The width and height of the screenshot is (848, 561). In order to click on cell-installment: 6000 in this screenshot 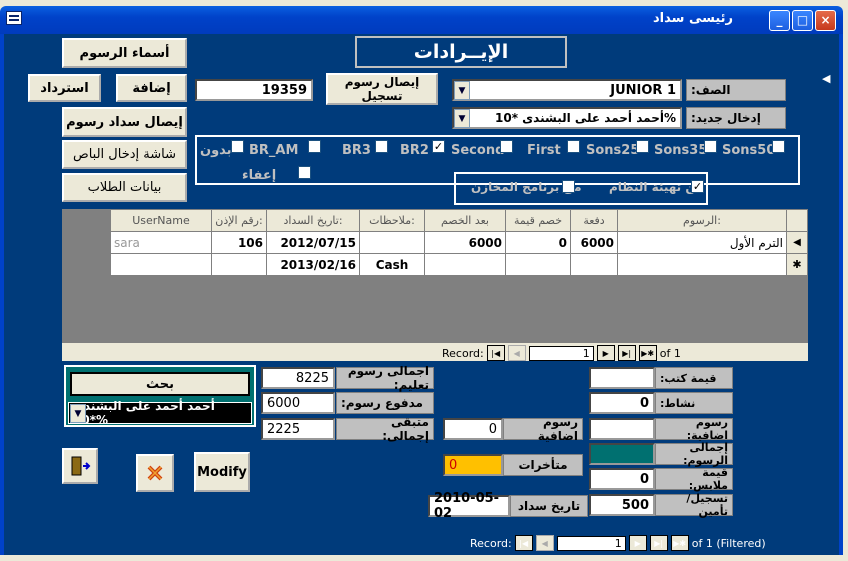, I will do `click(594, 242)`.